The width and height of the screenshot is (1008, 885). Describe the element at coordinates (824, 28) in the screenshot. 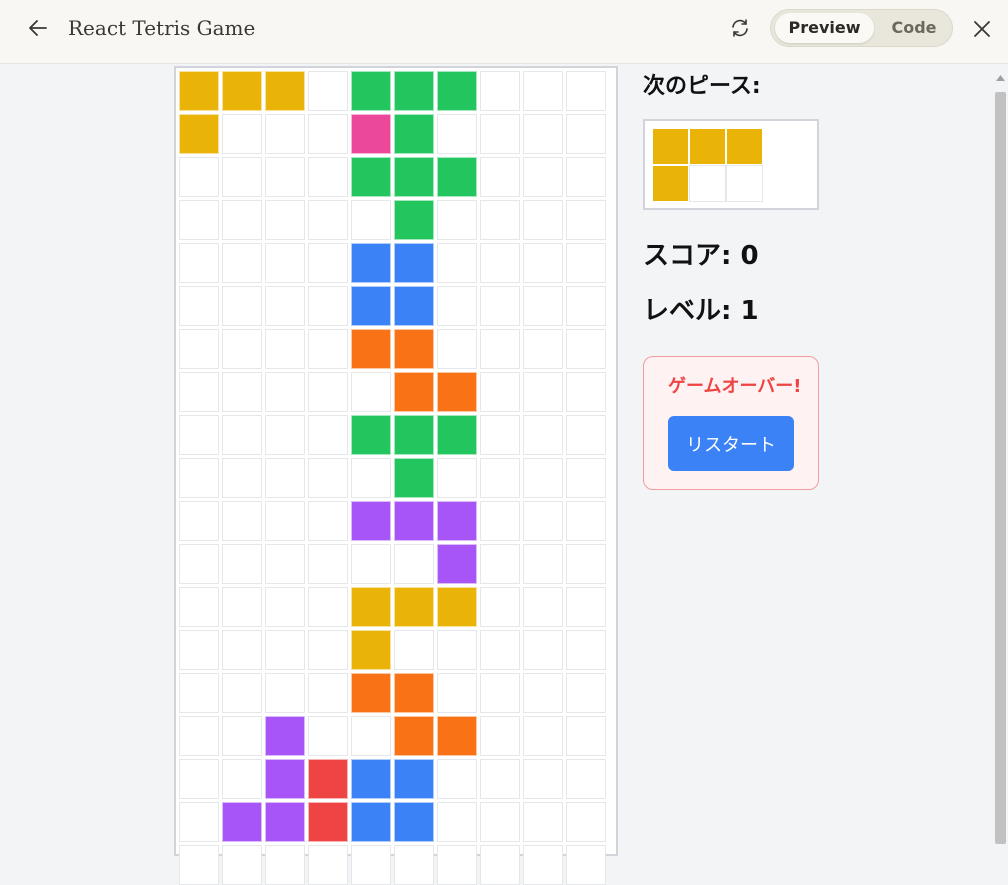

I see `tab-preview: Preview` at that location.